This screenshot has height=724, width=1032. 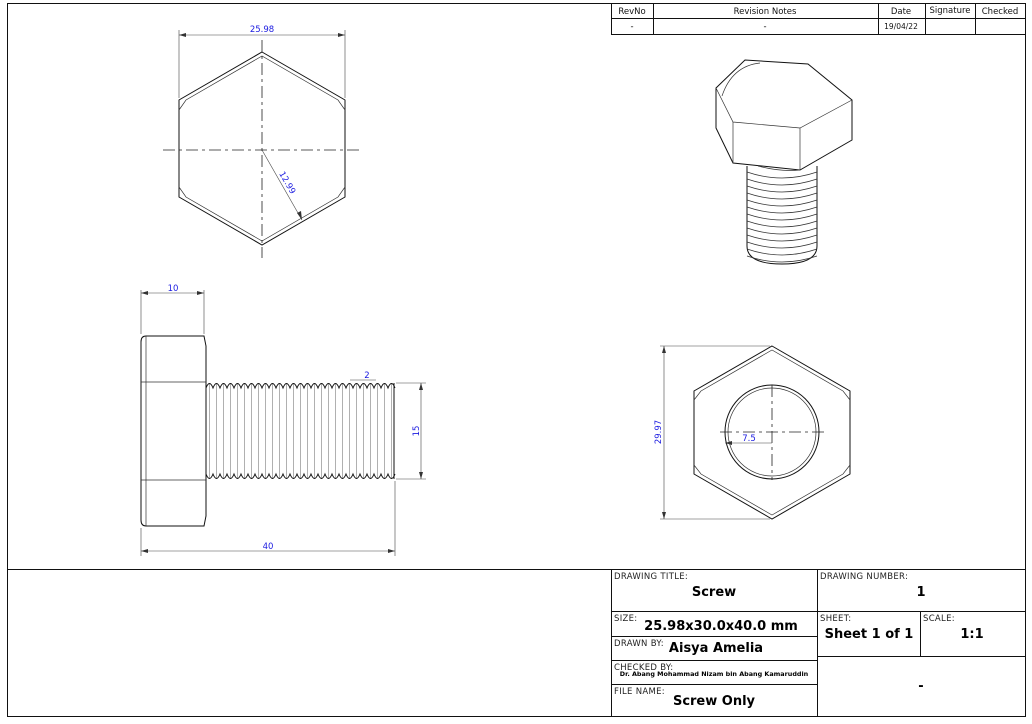 What do you see at coordinates (901, 12) in the screenshot?
I see `rev-header-date: Date` at bounding box center [901, 12].